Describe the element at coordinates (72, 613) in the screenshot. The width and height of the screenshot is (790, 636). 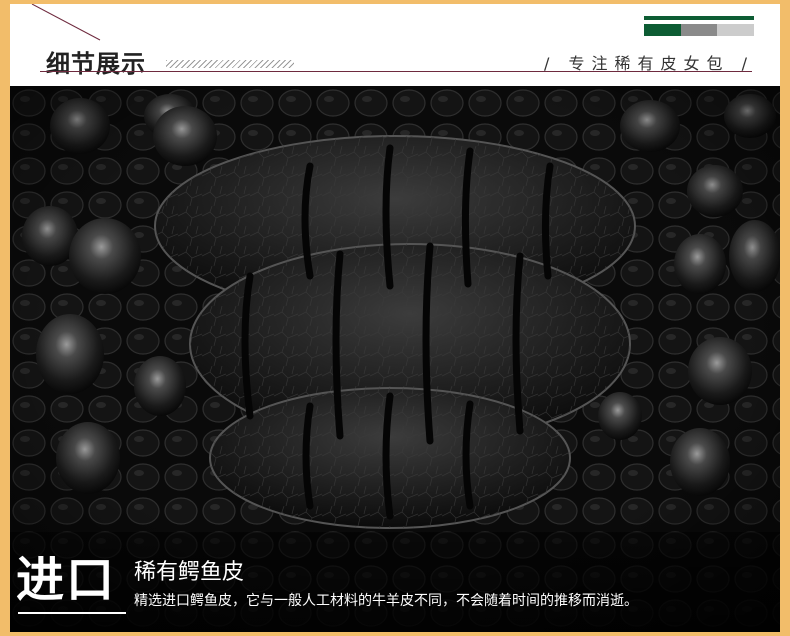
I see `badge-underline` at that location.